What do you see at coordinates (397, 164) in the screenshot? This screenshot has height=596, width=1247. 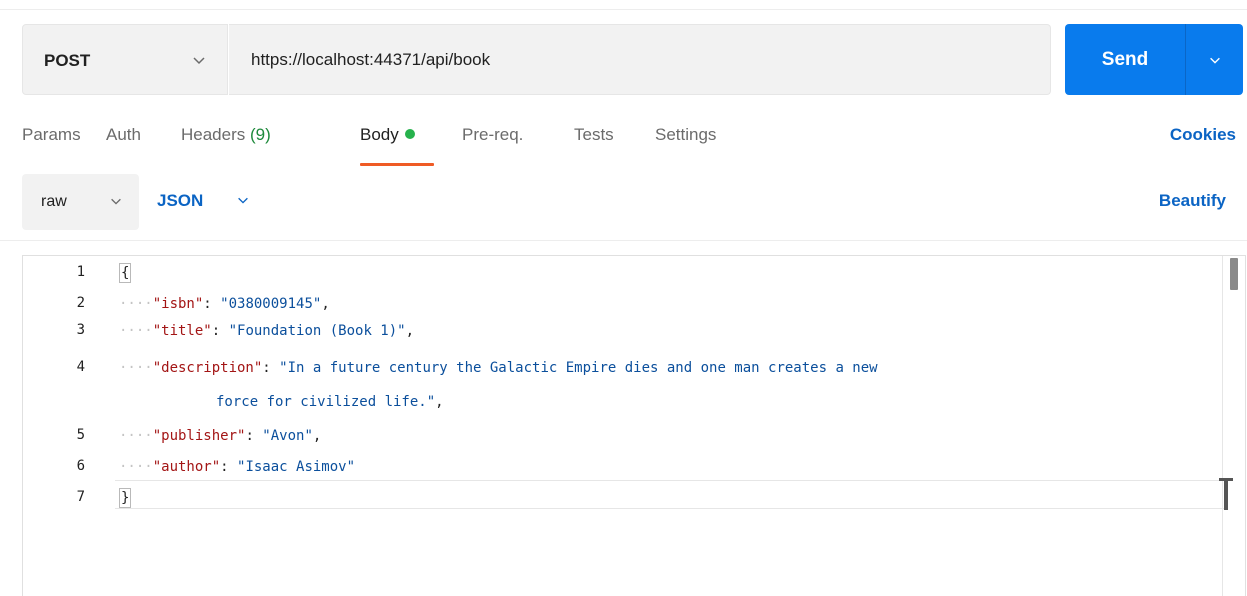 I see `active-tab-indicator` at bounding box center [397, 164].